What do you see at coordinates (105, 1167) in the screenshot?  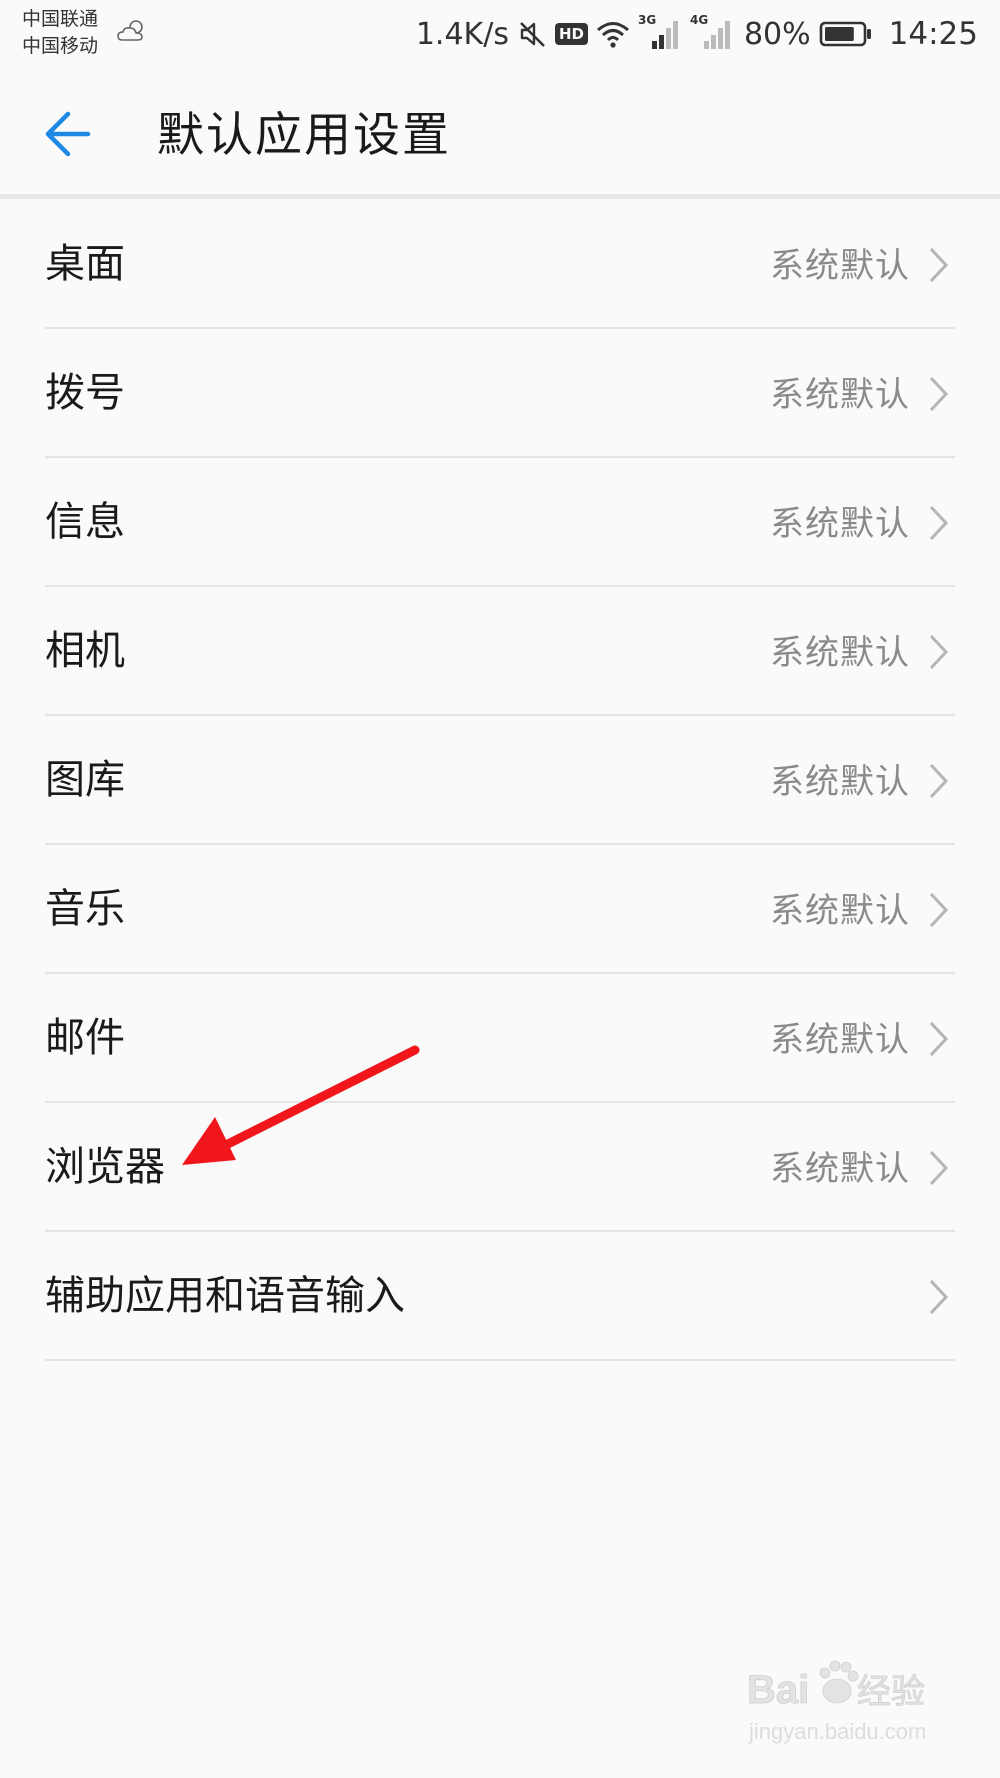 I see `item-label: 浏览器` at bounding box center [105, 1167].